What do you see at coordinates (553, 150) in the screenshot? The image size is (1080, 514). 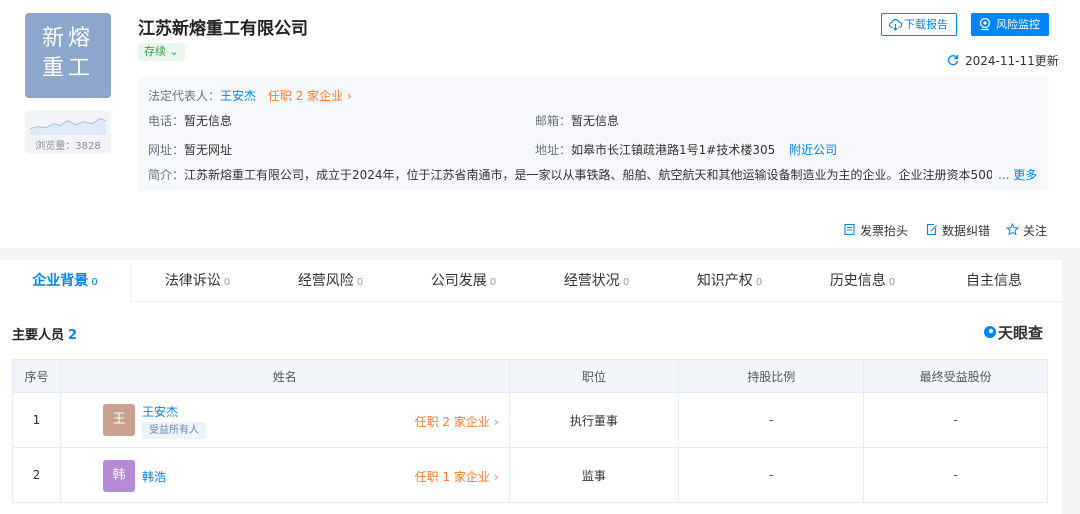 I see `address-label: 地址：` at bounding box center [553, 150].